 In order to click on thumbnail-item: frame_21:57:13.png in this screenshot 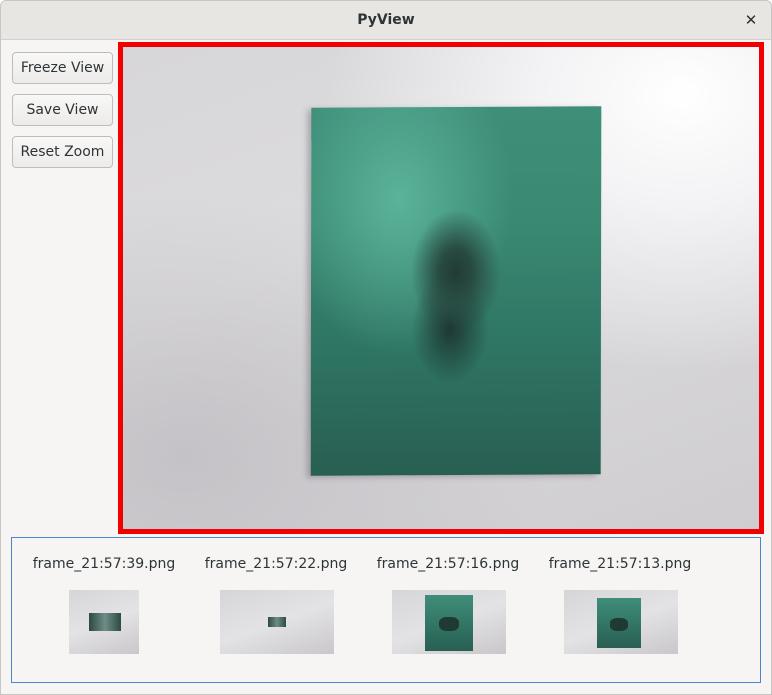, I will do `click(620, 610)`.